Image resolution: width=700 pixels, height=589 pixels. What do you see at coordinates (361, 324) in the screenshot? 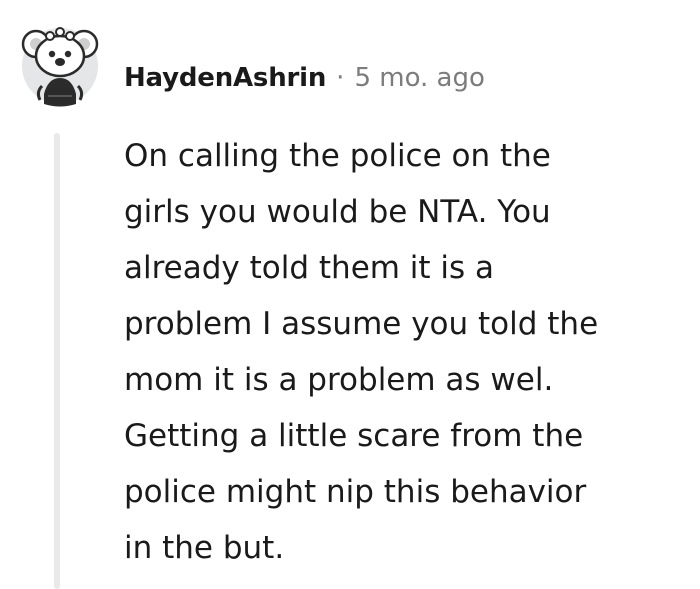
I see `comment-body-line: problem I assume you told the` at bounding box center [361, 324].